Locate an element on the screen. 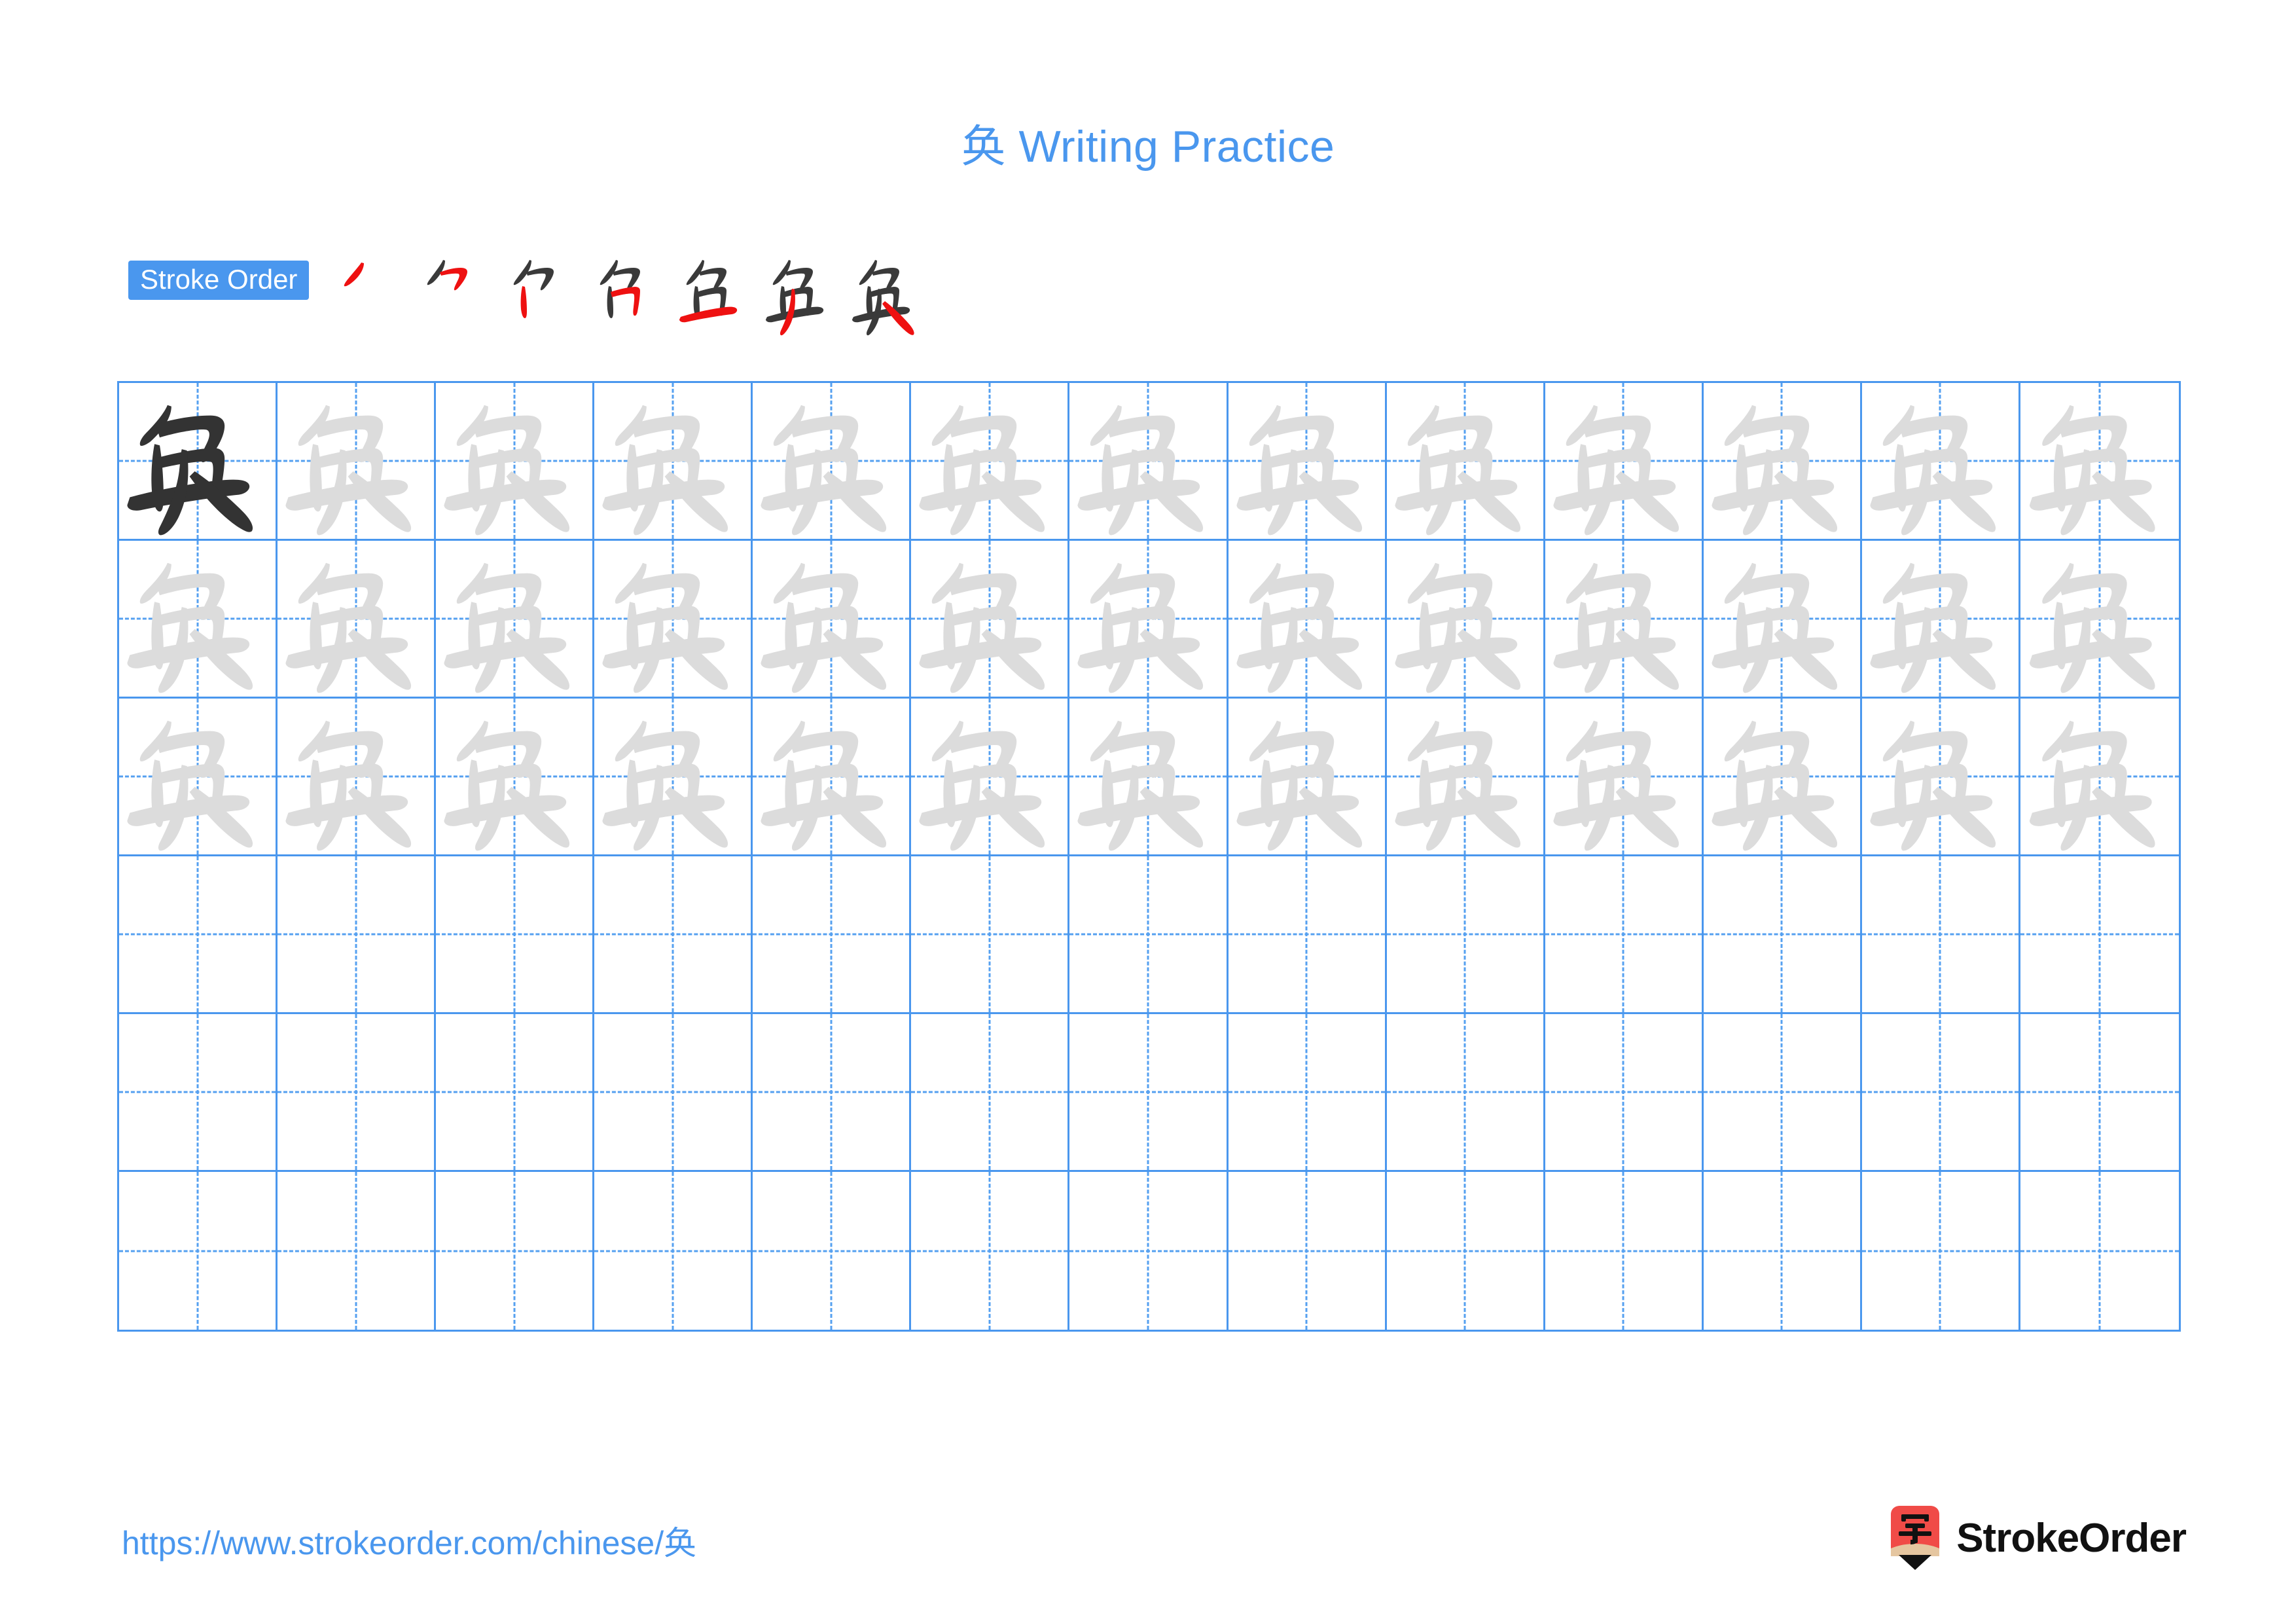 The height and width of the screenshot is (1623, 2296). grid-cell-r1-c6 is located at coordinates (990, 462).